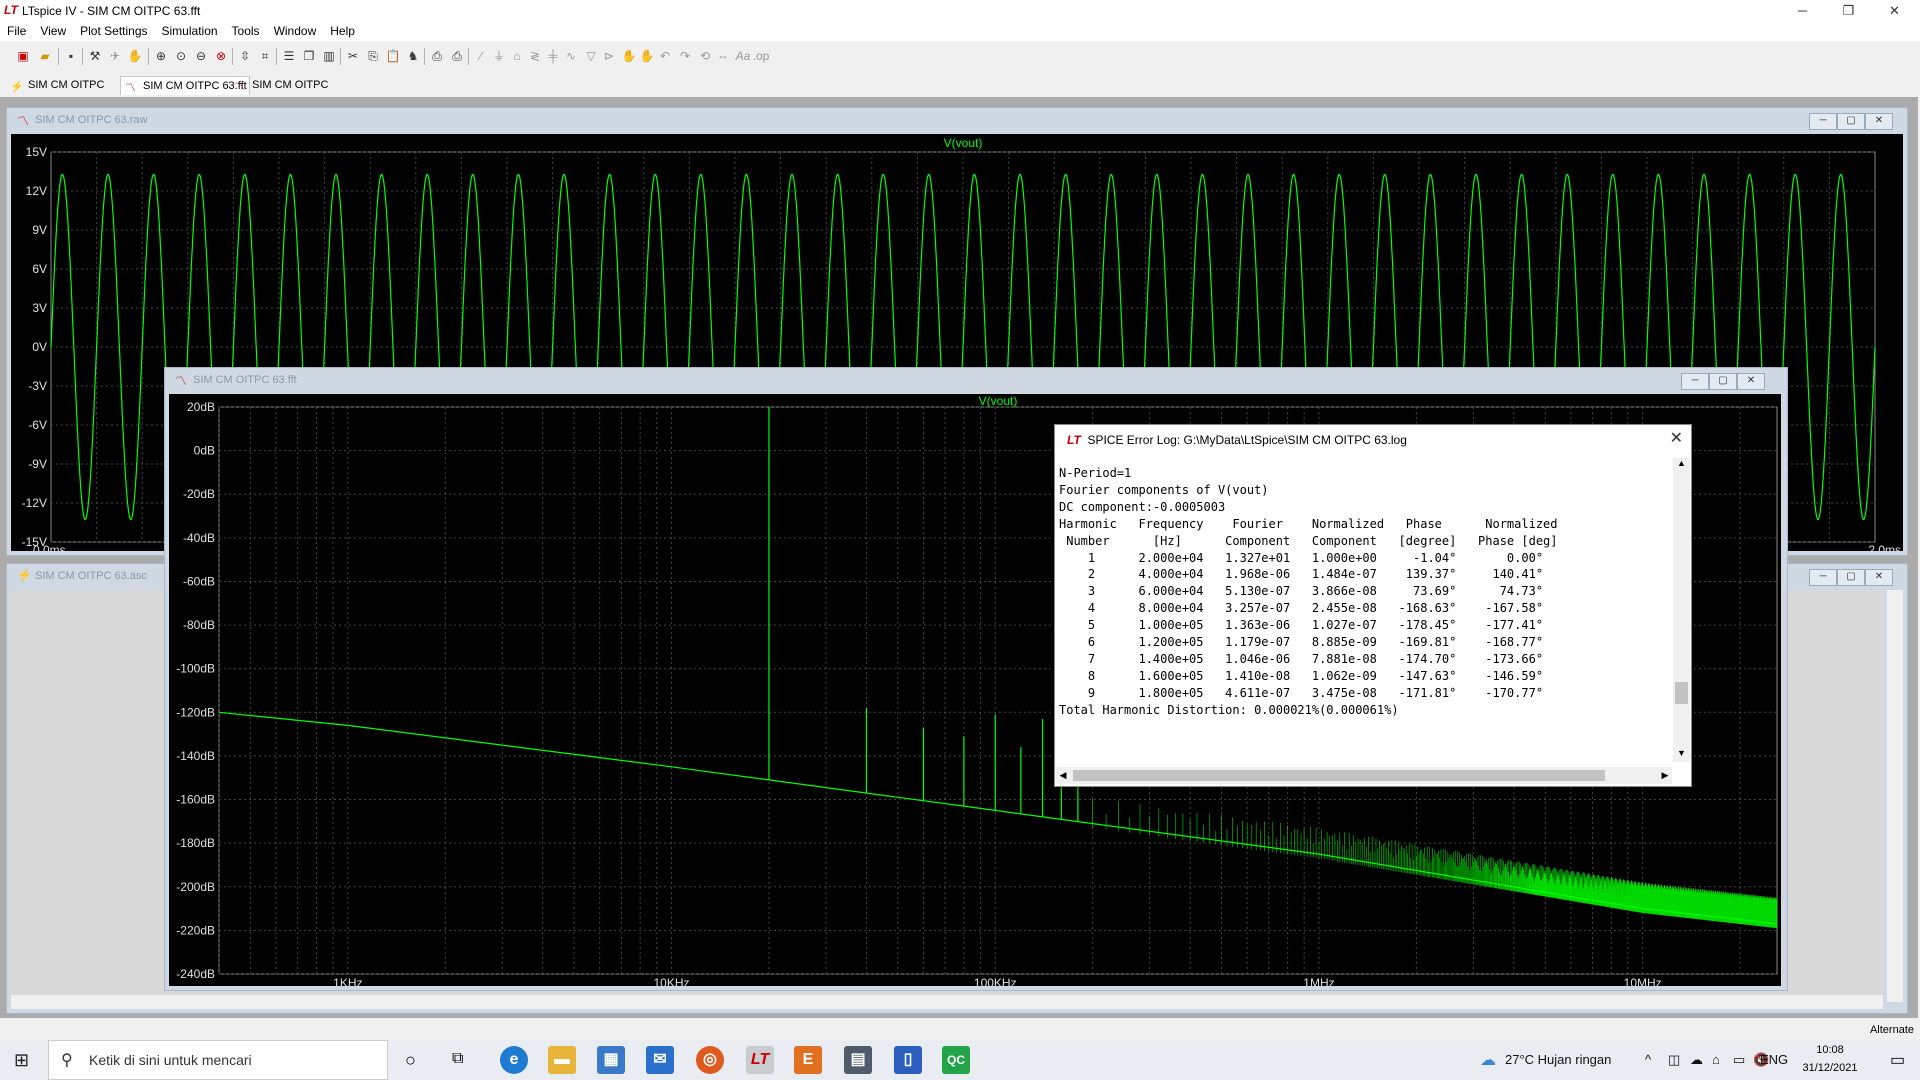 This screenshot has height=1080, width=1920. Describe the element at coordinates (1851, 577) in the screenshot. I see `asc-maximize-button: ▢` at that location.